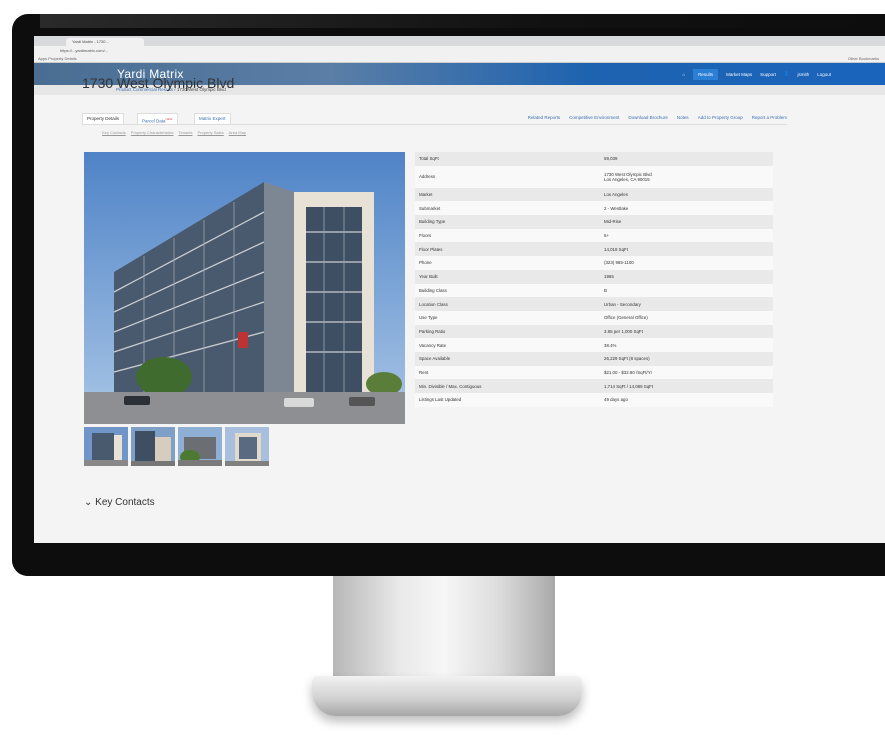 The image size is (885, 735). Describe the element at coordinates (57, 58) in the screenshot. I see `bookmarks-left: Apps Property Details` at that location.